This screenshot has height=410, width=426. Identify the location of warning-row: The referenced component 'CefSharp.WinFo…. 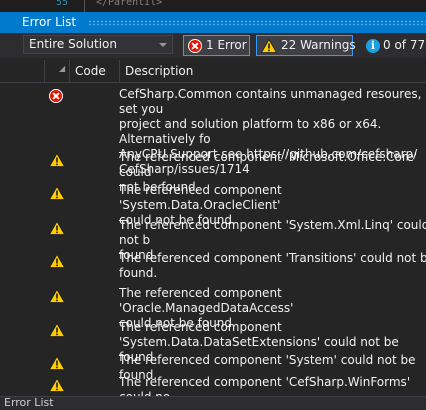
(213, 385).